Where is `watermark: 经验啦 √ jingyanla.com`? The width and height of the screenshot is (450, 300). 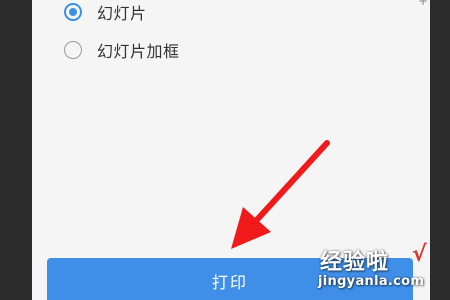 watermark: 经验啦 √ jingyanla.com is located at coordinates (384, 271).